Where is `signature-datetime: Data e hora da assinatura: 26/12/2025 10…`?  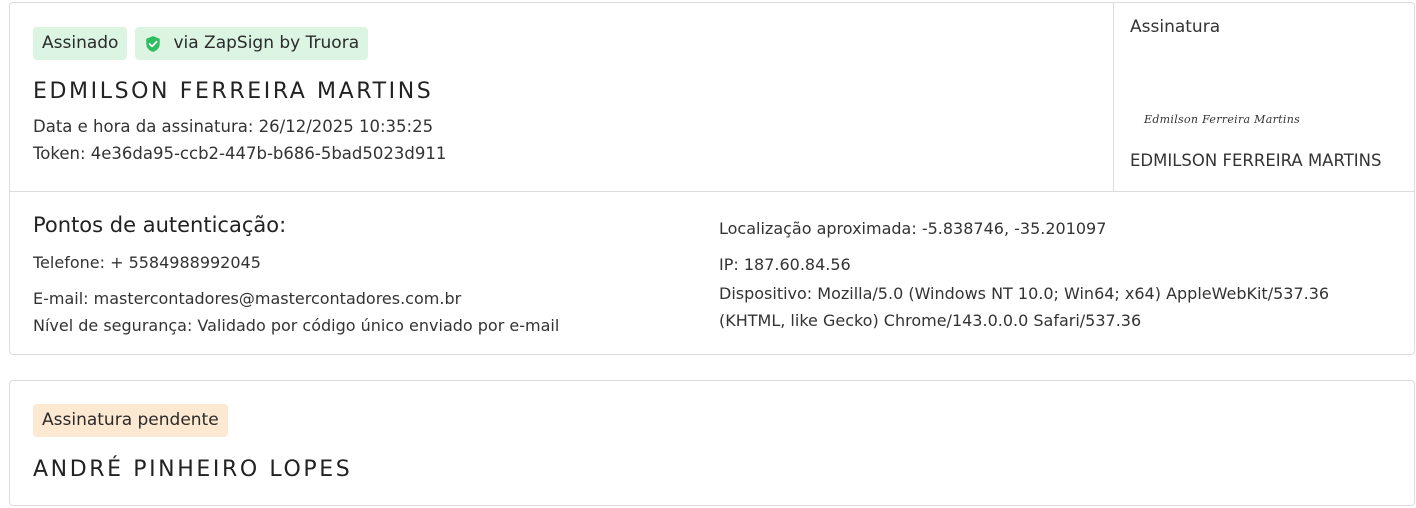
signature-datetime: Data e hora da assinatura: 26/12/2025 10… is located at coordinates (233, 126).